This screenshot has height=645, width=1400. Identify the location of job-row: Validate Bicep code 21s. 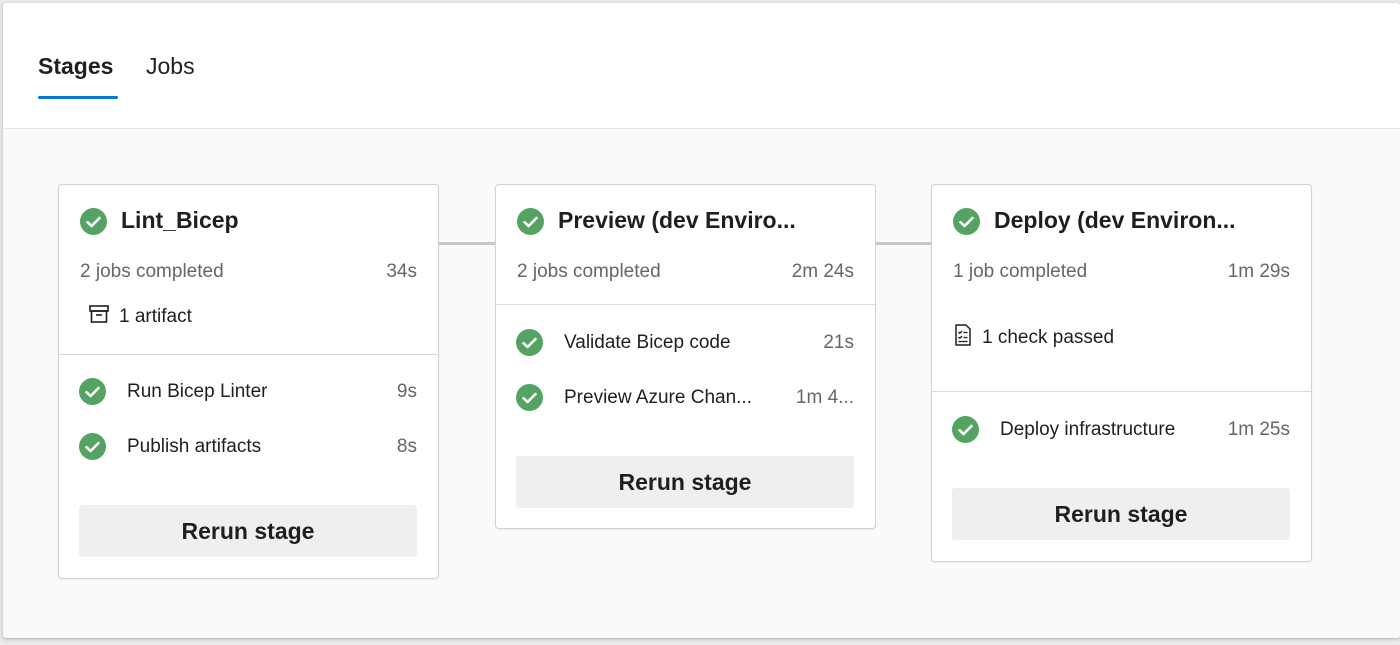
(685, 344).